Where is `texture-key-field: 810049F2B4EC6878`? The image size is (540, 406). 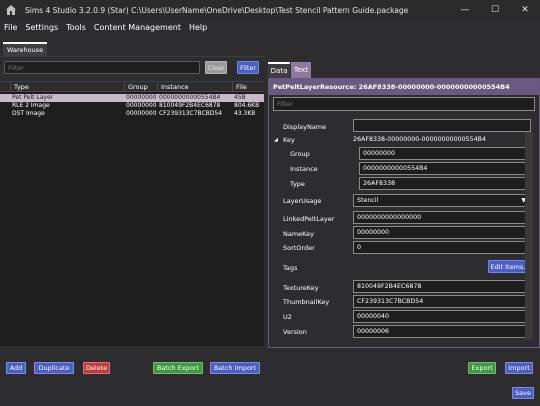
texture-key-field: 810049F2B4EC6878 is located at coordinates (442, 286).